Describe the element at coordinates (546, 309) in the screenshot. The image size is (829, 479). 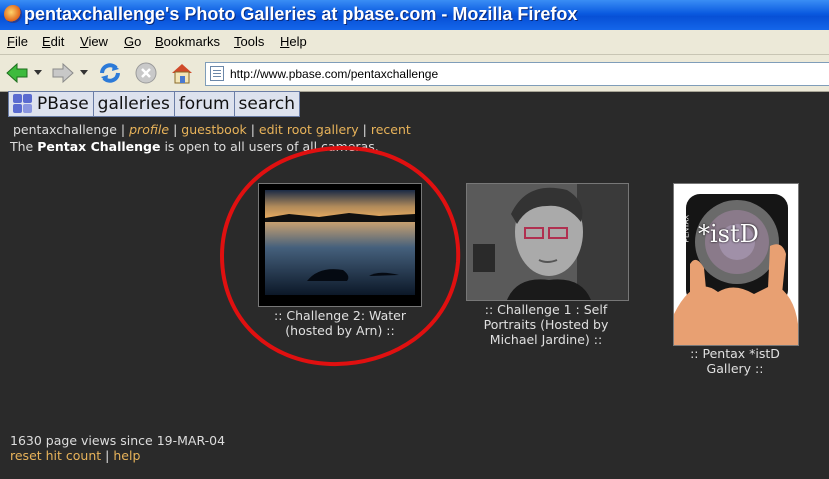
I see `caption-line: :: Challenge 1 : Self` at that location.